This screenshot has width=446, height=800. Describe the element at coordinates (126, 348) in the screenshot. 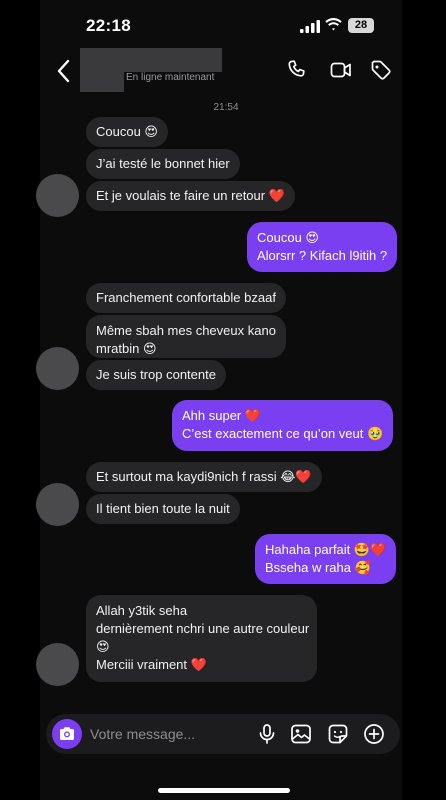

I see `message-line: mratbin 😍` at that location.